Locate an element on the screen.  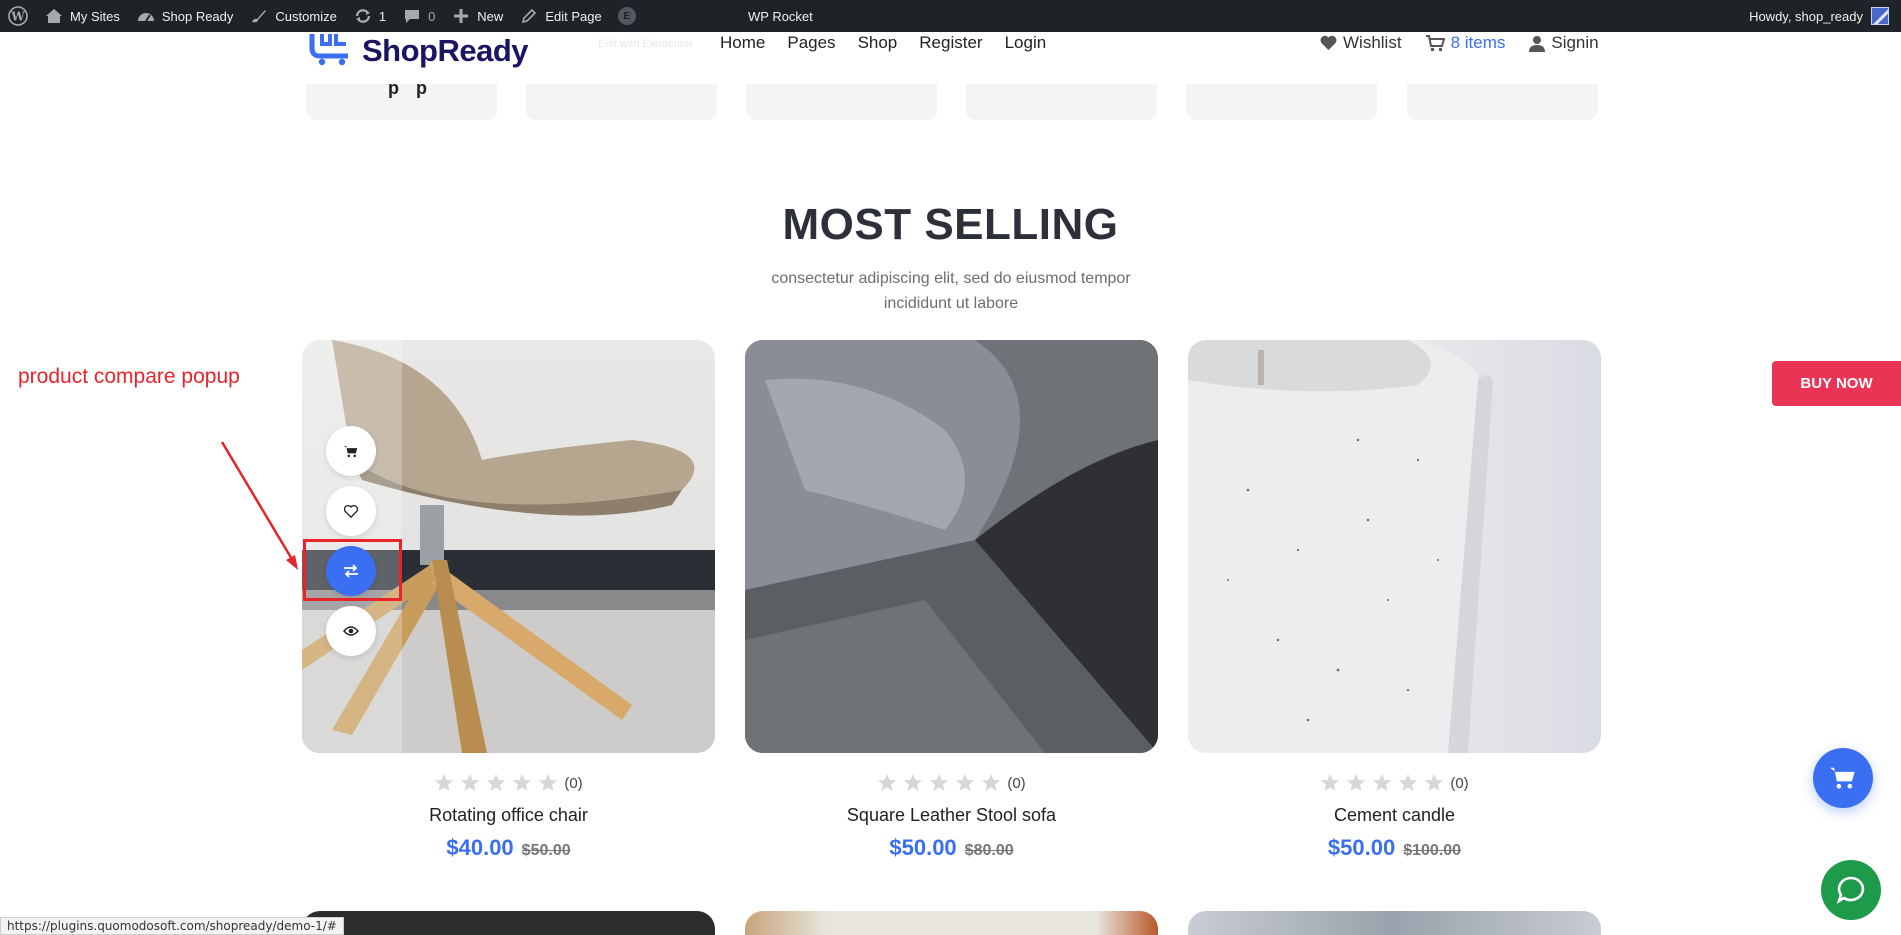
rating-count: (0) is located at coordinates (573, 783).